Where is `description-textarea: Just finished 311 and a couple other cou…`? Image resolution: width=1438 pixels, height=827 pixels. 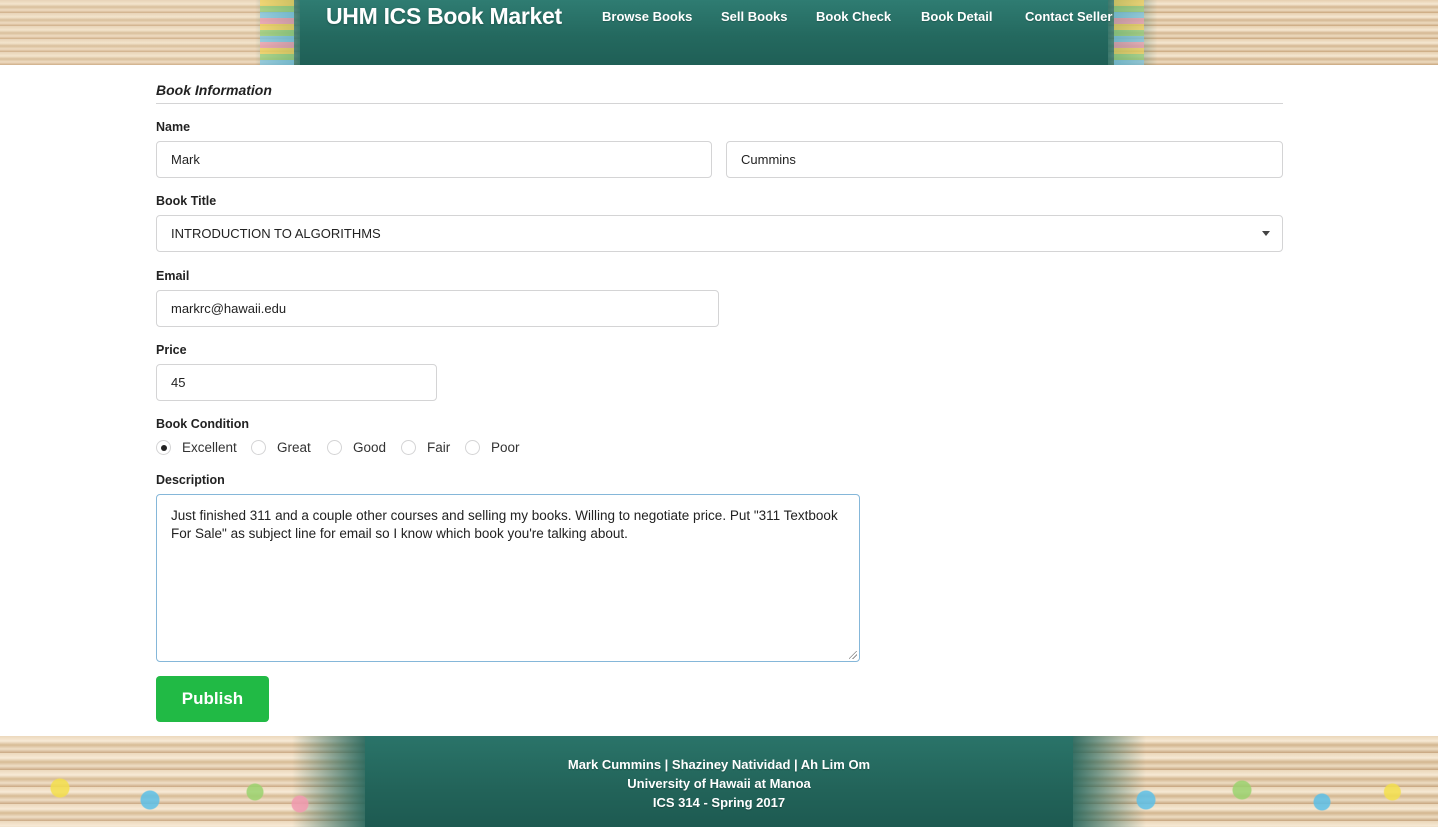 description-textarea: Just finished 311 and a couple other cou… is located at coordinates (508, 578).